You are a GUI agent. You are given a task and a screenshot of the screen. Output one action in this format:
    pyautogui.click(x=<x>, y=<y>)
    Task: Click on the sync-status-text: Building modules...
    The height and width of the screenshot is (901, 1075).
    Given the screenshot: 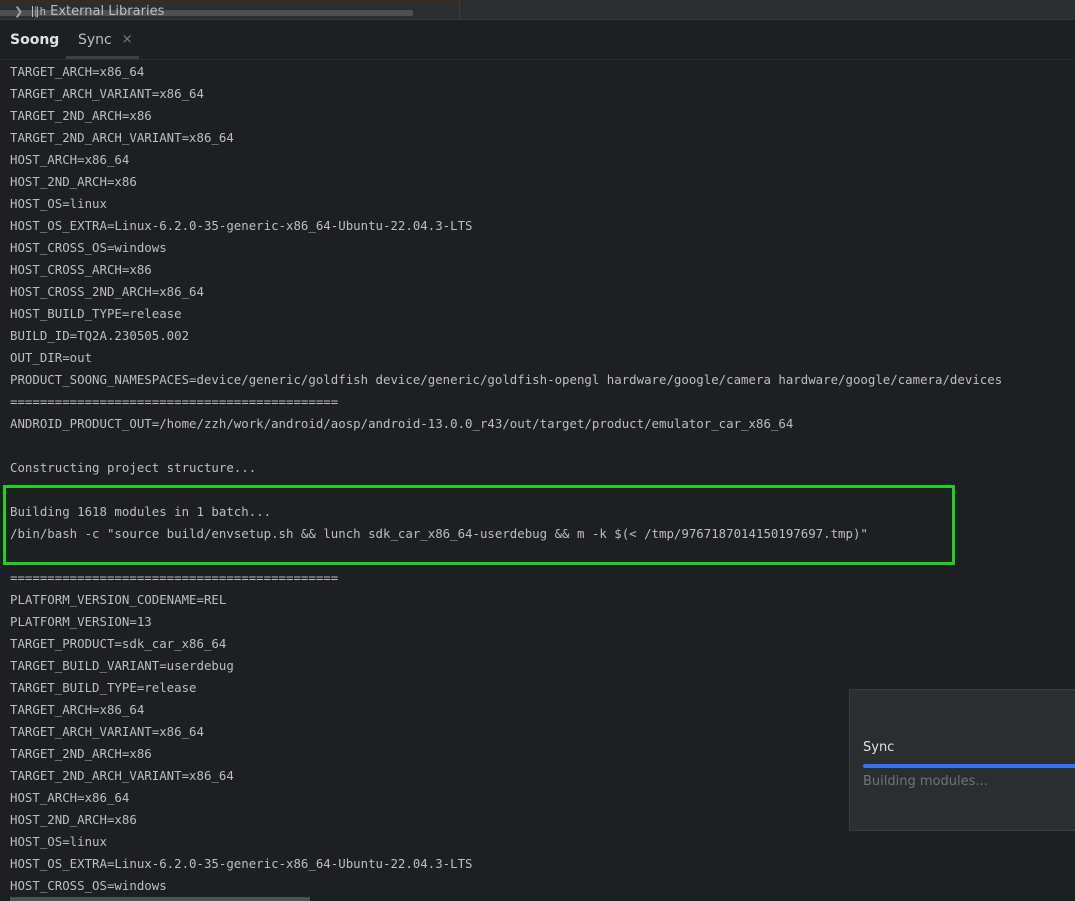 What is the action you would take?
    pyautogui.click(x=925, y=781)
    